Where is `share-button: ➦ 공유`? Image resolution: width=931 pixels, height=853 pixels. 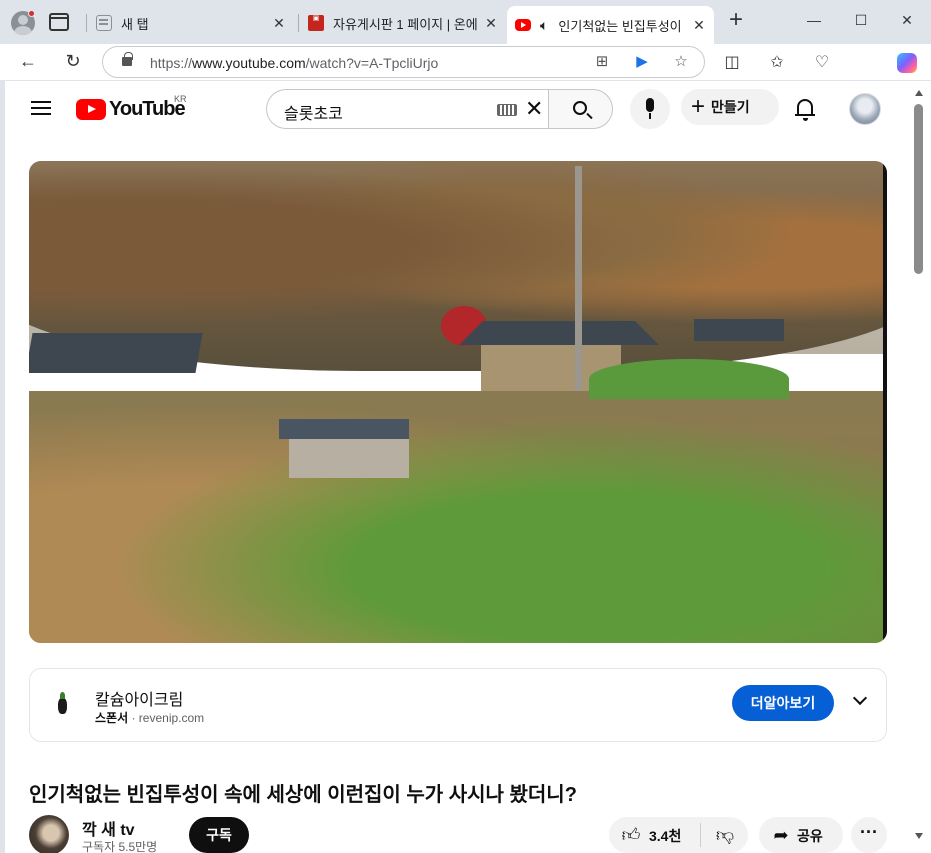
share-button: ➦ 공유 is located at coordinates (801, 835).